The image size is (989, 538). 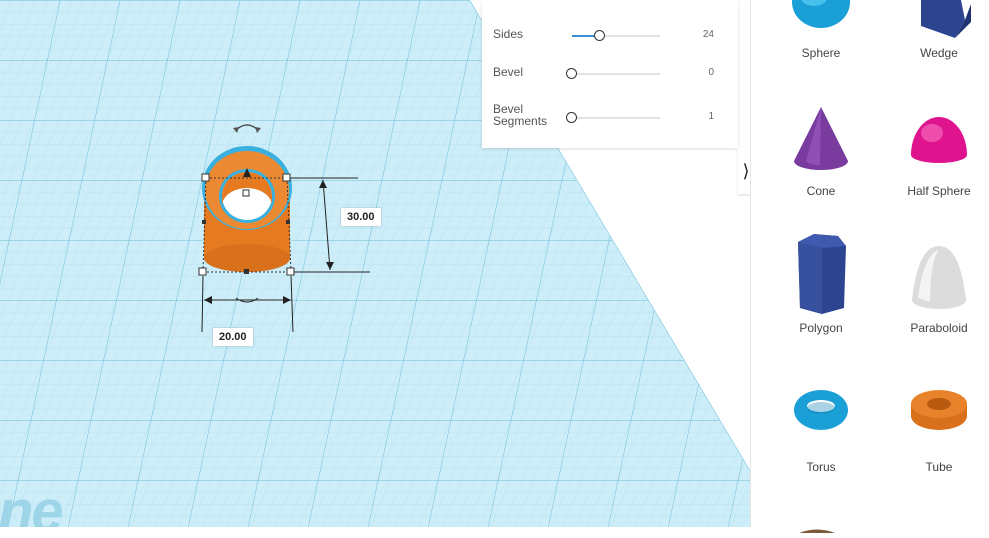 What do you see at coordinates (821, 53) in the screenshot?
I see `shape-label: Sphere` at bounding box center [821, 53].